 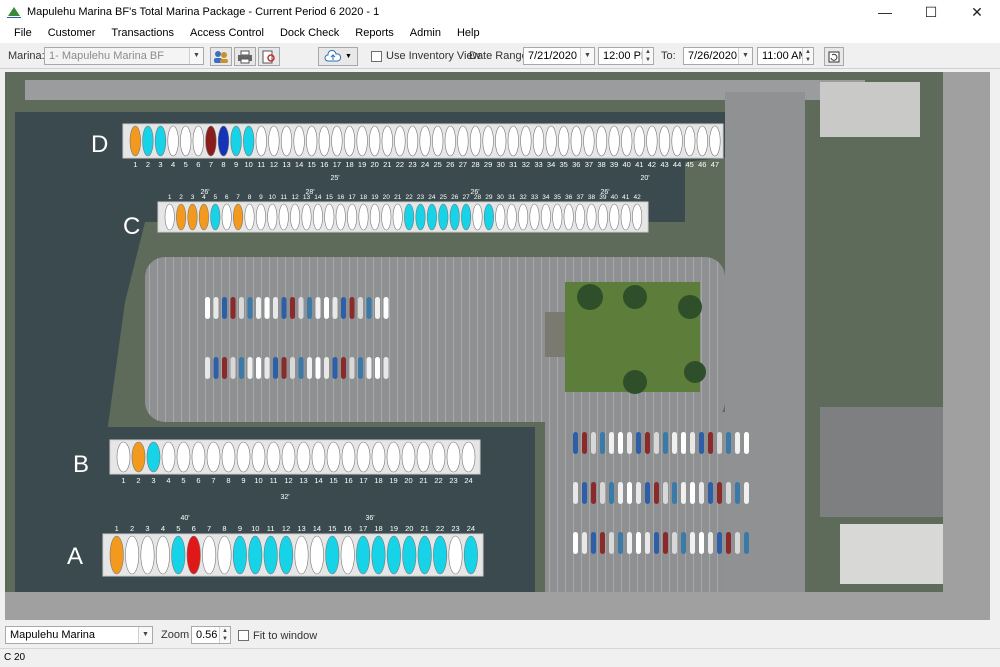 I want to click on menu-transactions: Transactions, so click(x=142, y=33).